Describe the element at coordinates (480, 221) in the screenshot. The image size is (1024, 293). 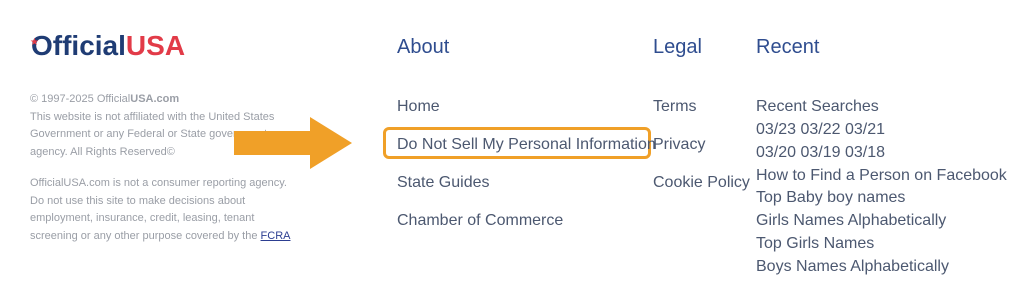
I see `footer-link-chamber-of-commerce: Chamber of Commerce` at that location.